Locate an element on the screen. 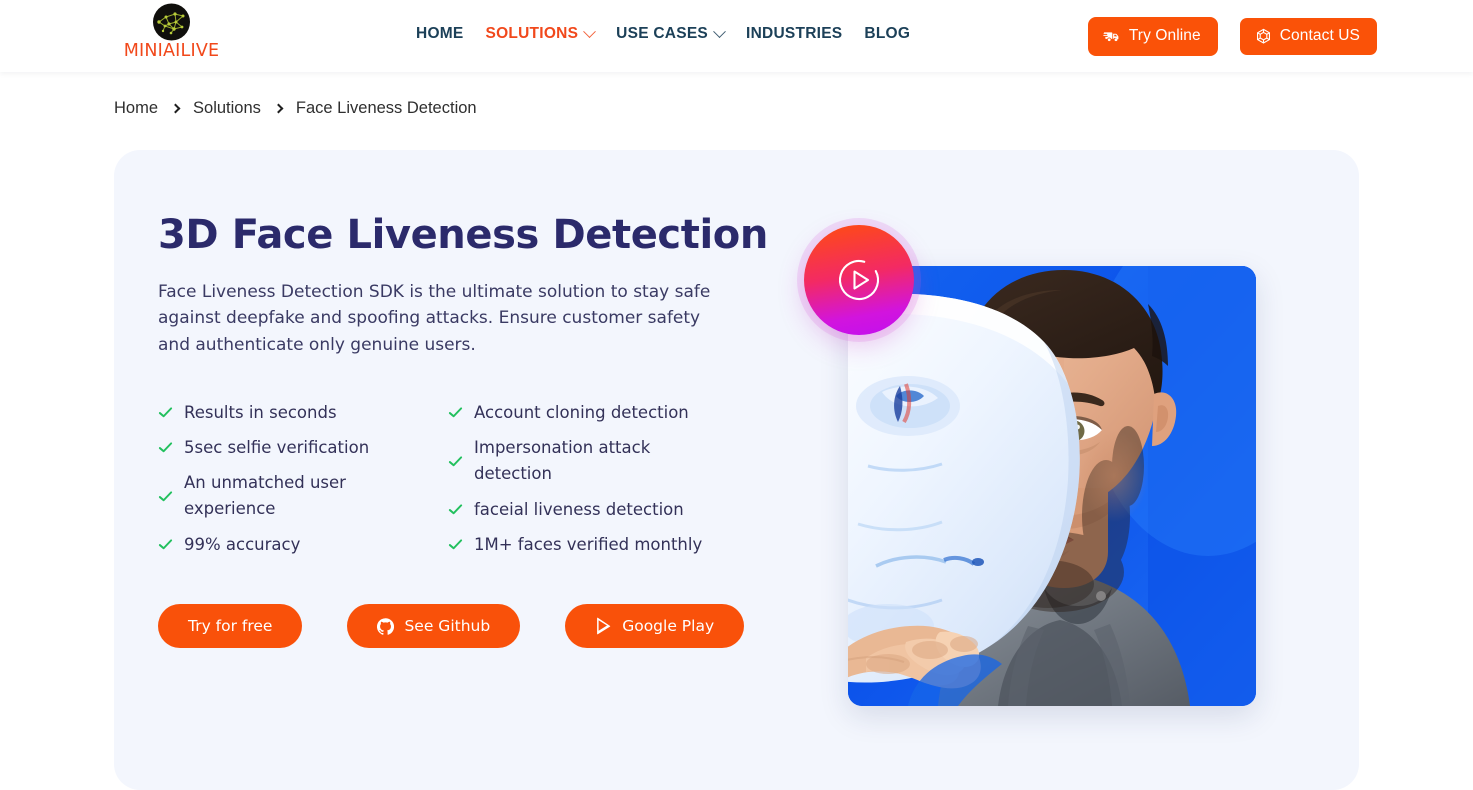  feature-item: An unmatched user experience is located at coordinates (303, 496).